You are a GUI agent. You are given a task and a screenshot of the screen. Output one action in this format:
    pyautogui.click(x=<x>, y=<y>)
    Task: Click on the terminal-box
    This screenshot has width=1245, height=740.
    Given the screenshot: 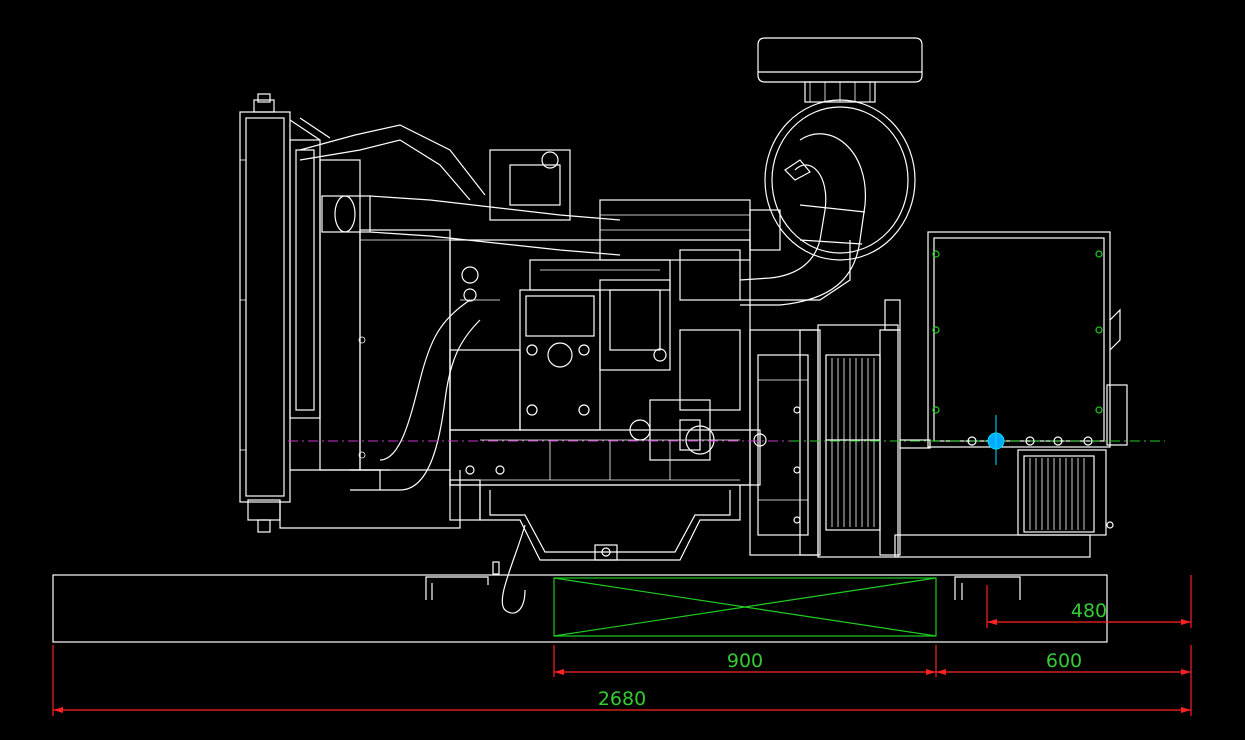 What is the action you would take?
    pyautogui.click(x=1027, y=339)
    